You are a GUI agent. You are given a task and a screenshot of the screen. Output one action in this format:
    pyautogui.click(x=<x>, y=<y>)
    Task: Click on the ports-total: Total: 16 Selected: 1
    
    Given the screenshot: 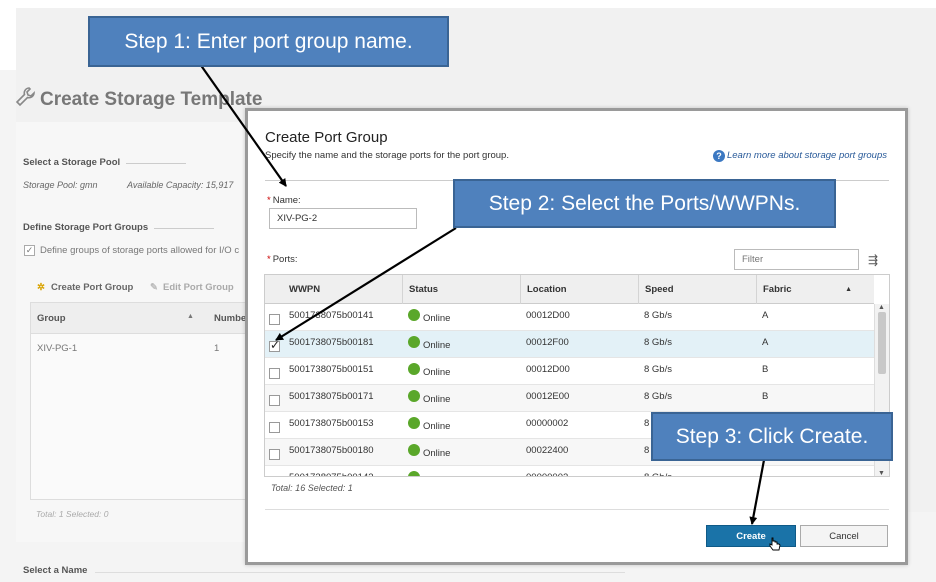 What is the action you would take?
    pyautogui.click(x=312, y=488)
    